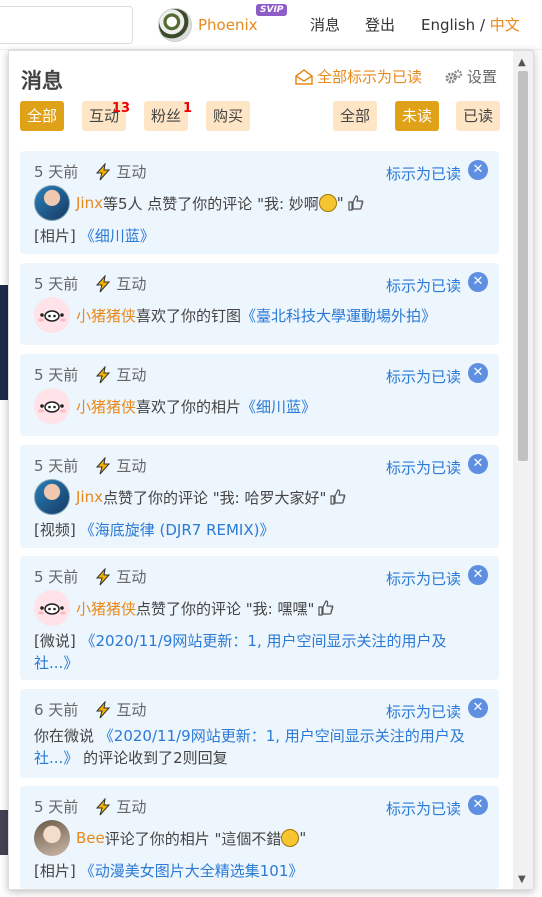 Image resolution: width=542 pixels, height=897 pixels. Describe the element at coordinates (380, 24) in the screenshot. I see `nav-logout: 登出` at that location.